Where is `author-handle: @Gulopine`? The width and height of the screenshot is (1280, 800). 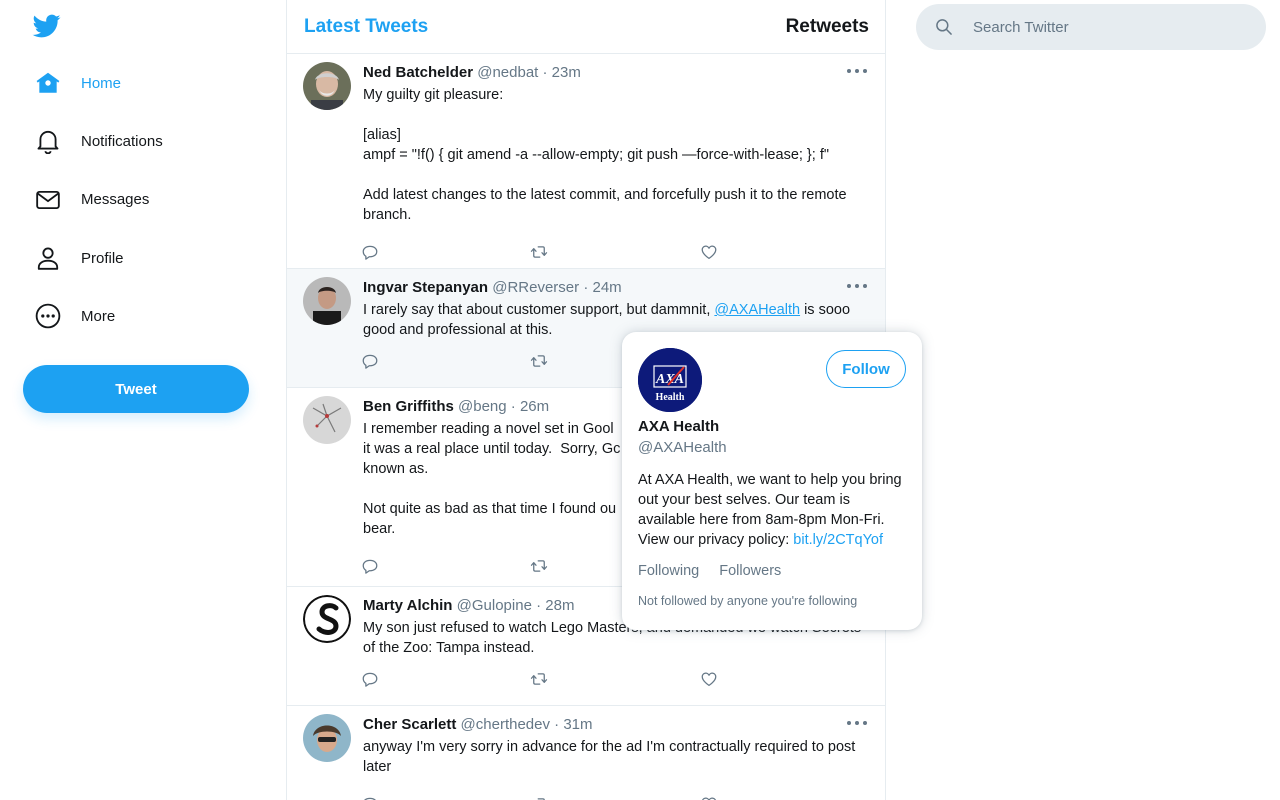 author-handle: @Gulopine is located at coordinates (494, 605).